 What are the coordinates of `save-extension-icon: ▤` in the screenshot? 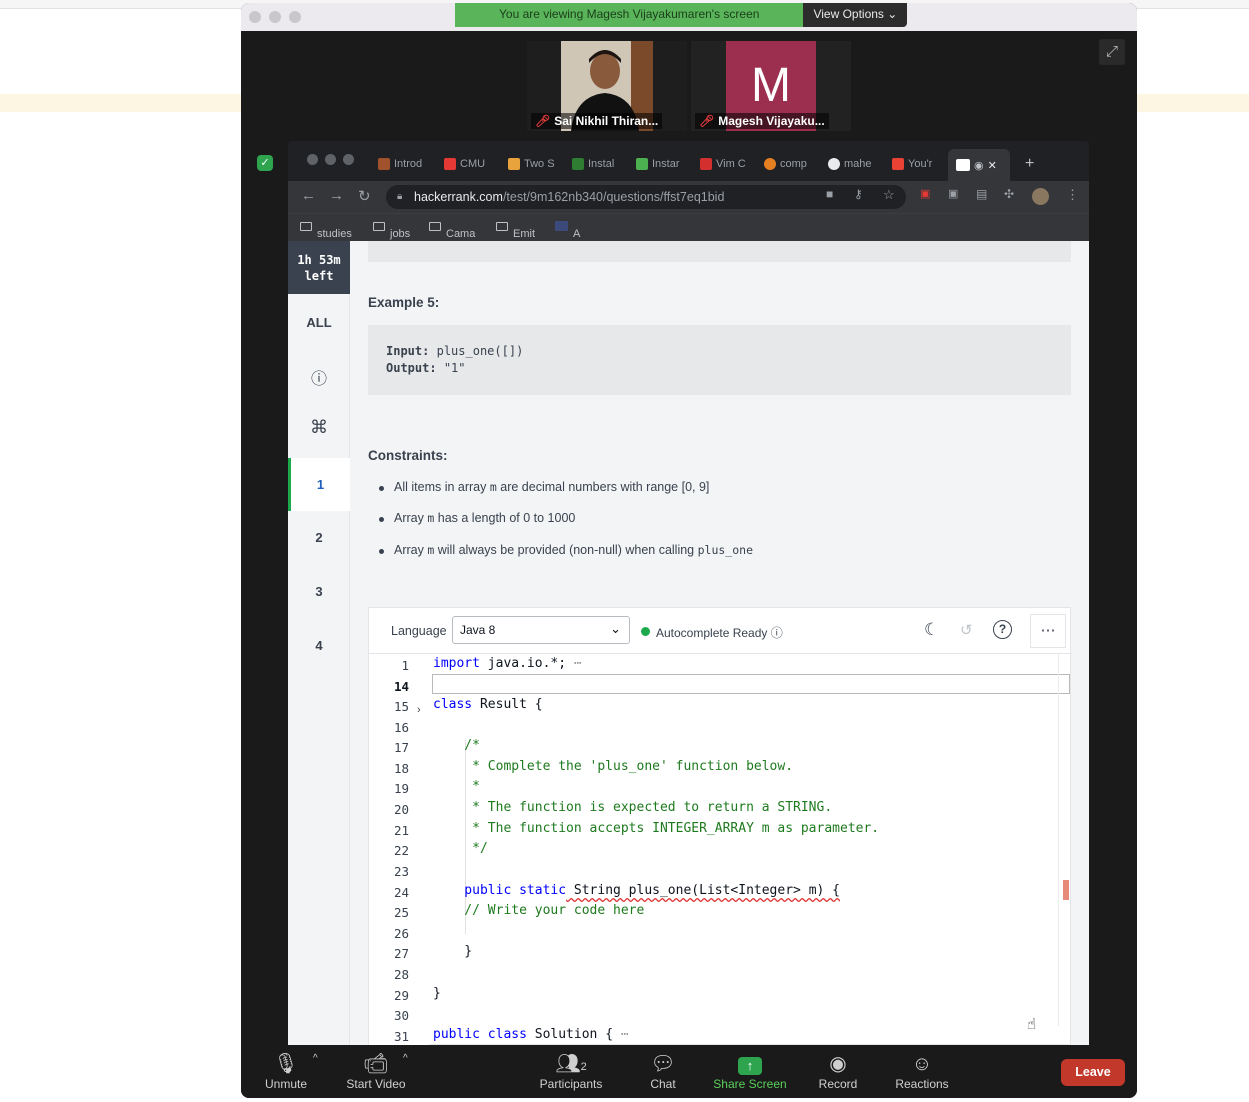 It's located at (981, 194).